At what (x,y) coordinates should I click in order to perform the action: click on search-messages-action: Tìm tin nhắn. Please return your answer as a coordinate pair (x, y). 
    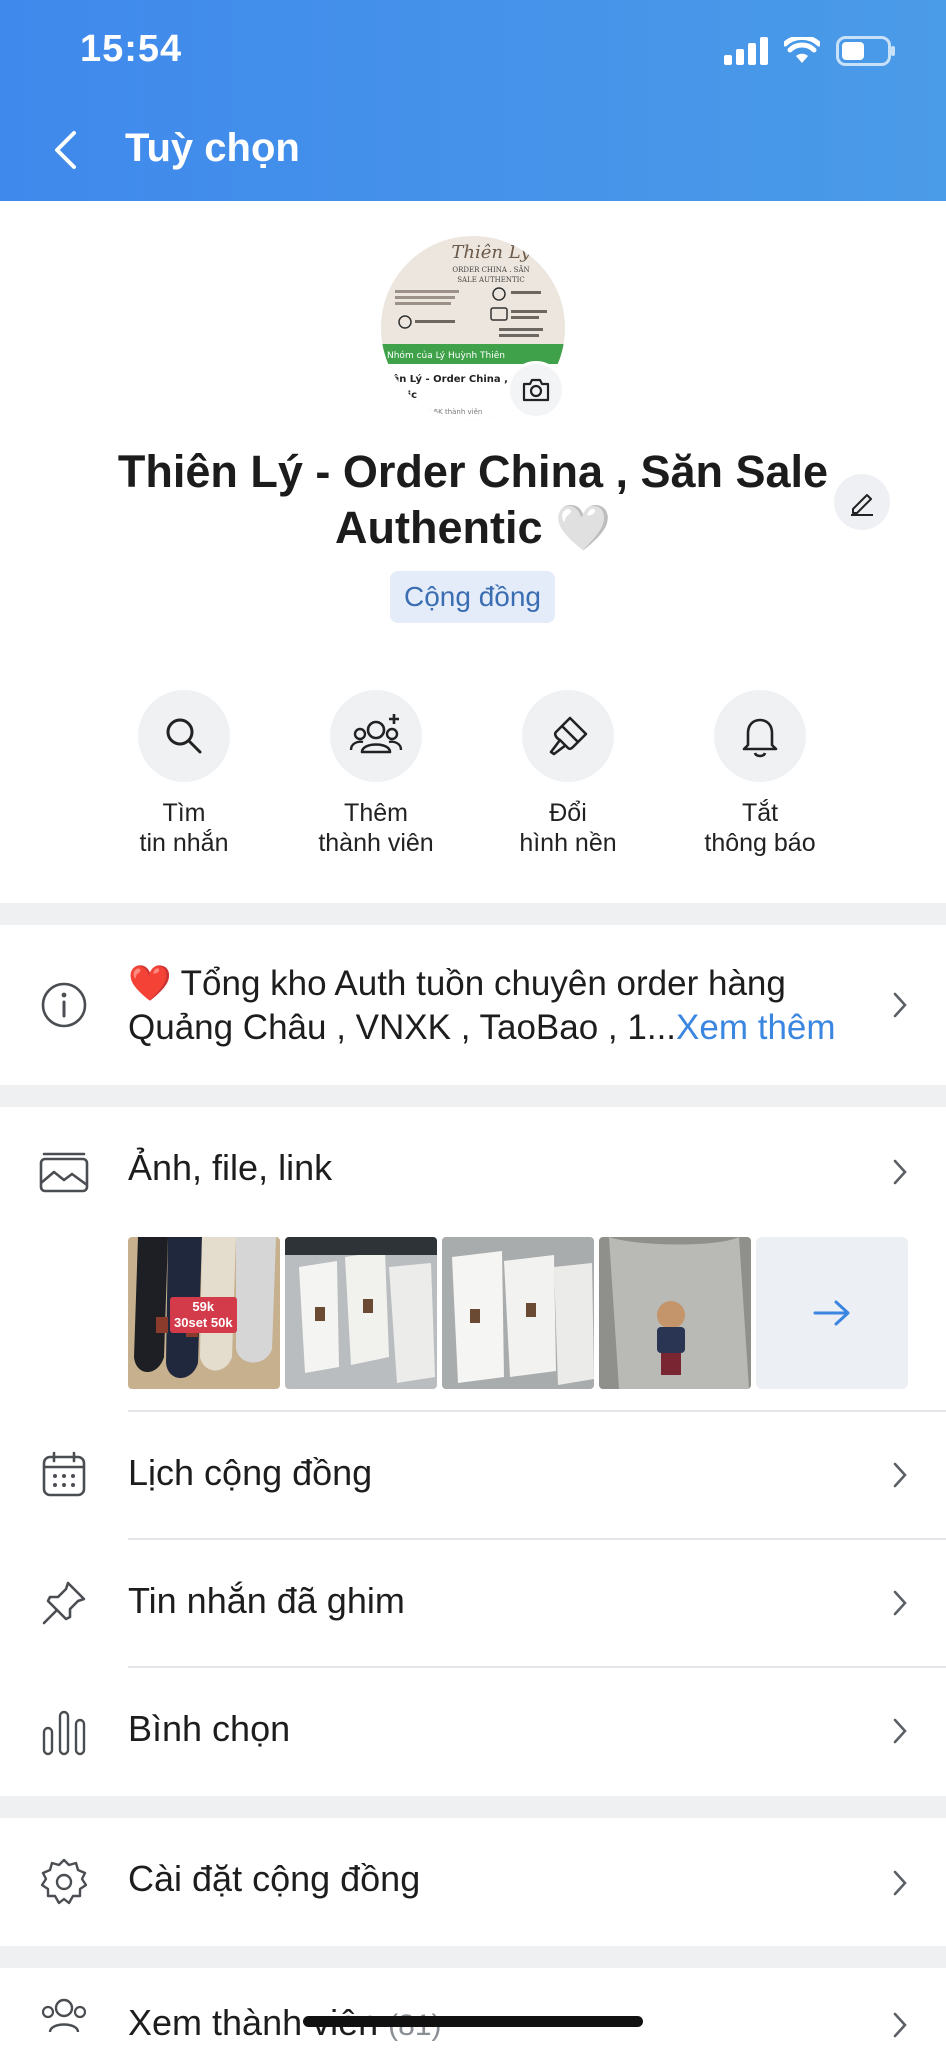
    Looking at the image, I should click on (184, 774).